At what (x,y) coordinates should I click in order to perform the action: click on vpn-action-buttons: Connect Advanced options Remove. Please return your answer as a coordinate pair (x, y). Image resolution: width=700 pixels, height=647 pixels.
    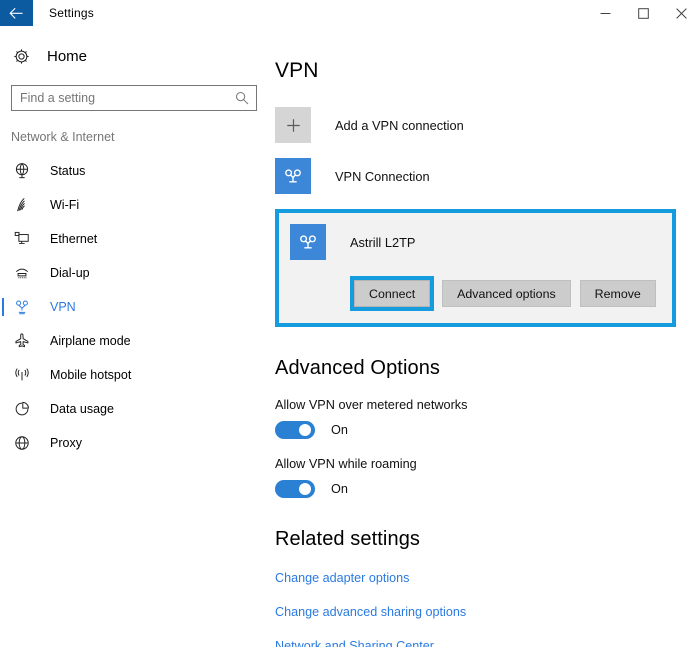
    Looking at the image, I should click on (481, 293).